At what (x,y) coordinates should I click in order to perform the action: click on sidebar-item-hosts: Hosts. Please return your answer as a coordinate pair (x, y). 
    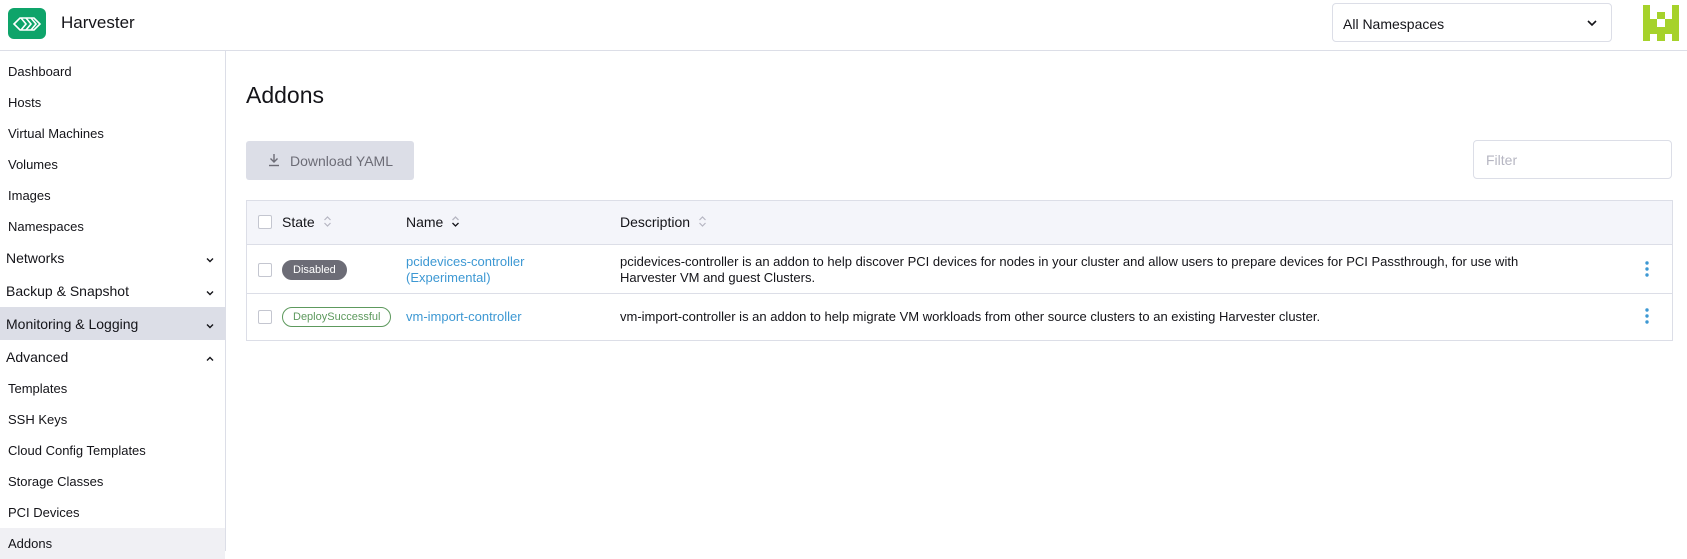
    Looking at the image, I should click on (112, 102).